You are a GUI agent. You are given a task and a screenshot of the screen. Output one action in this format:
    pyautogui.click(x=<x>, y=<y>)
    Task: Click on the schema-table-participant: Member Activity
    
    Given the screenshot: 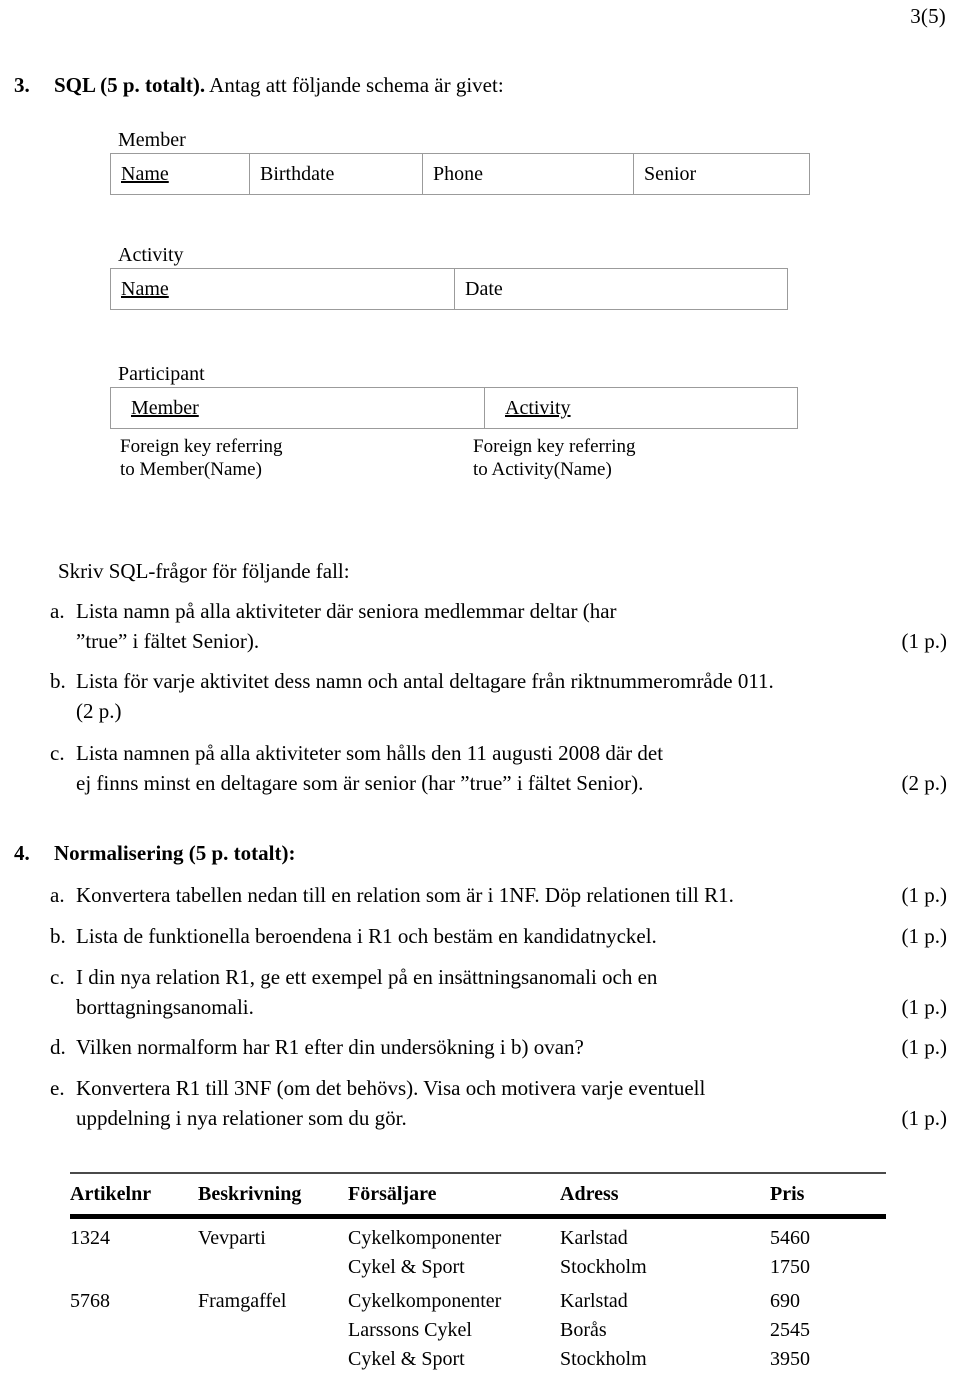 What is the action you would take?
    pyautogui.click(x=454, y=408)
    